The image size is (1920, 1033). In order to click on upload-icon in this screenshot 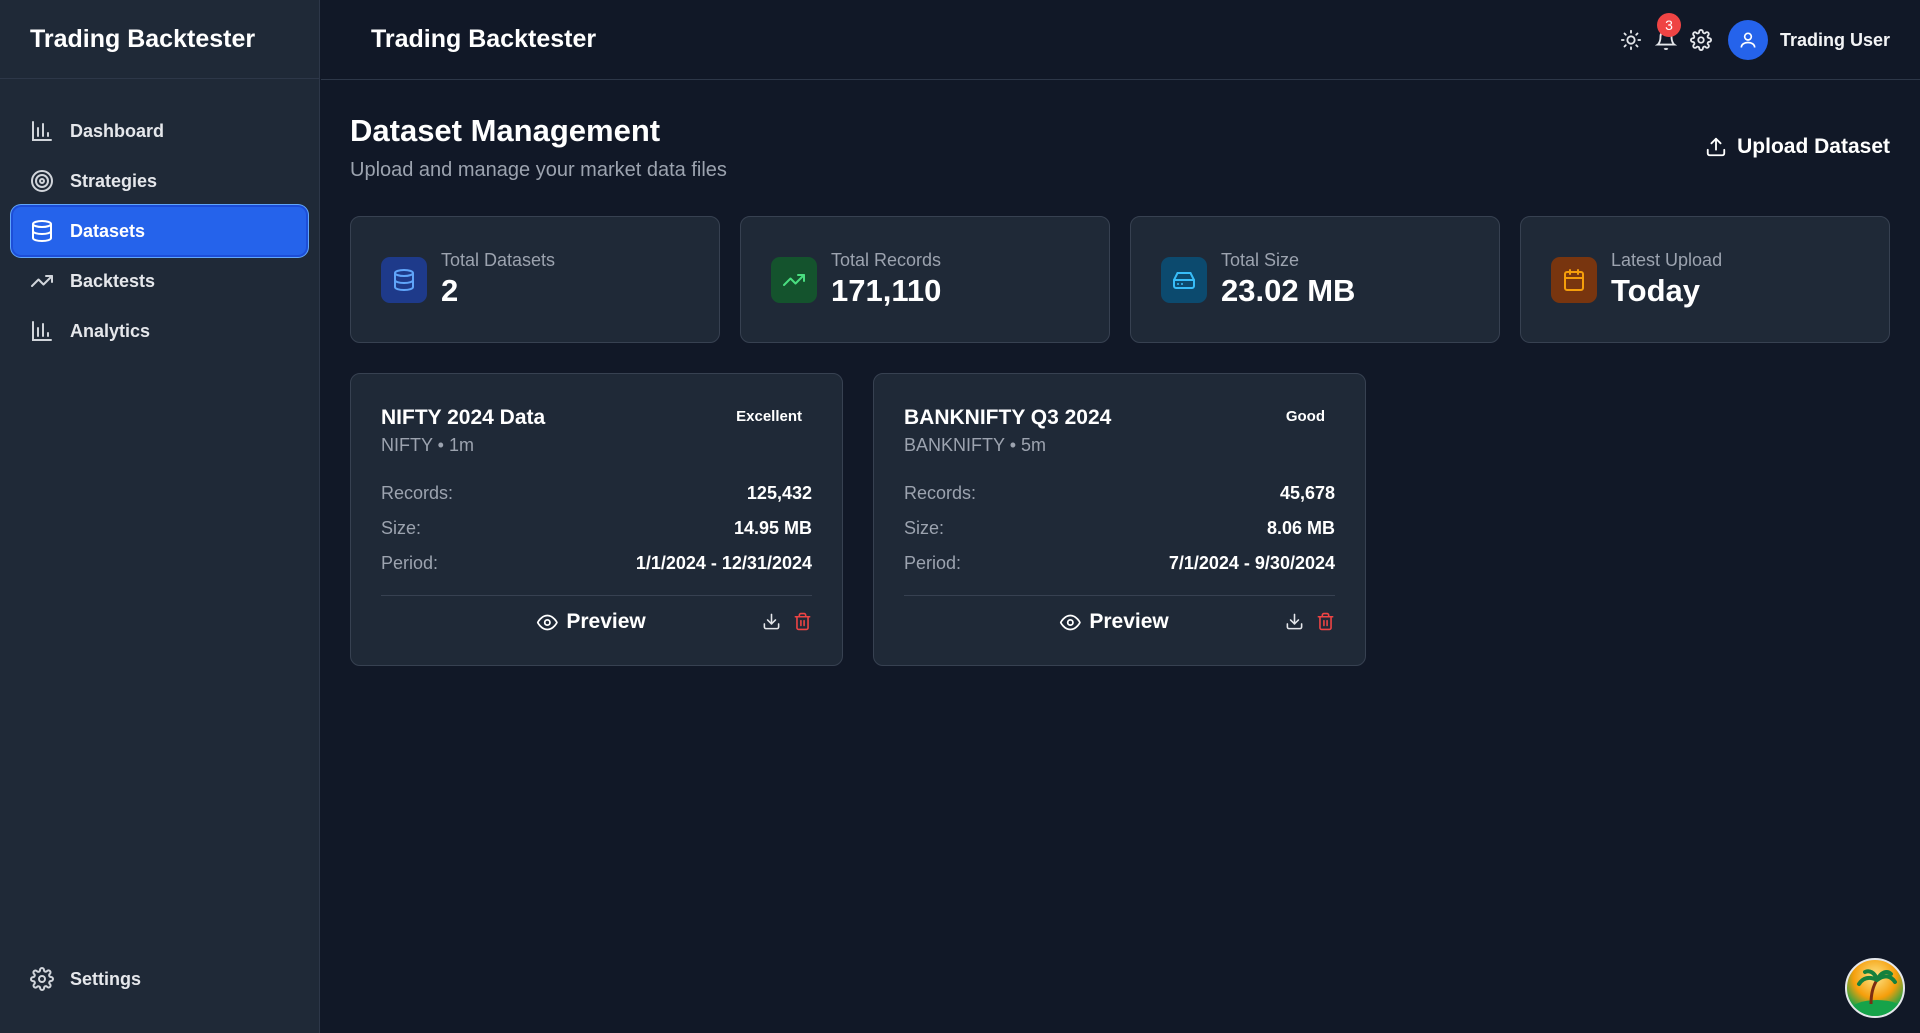, I will do `click(1716, 147)`.